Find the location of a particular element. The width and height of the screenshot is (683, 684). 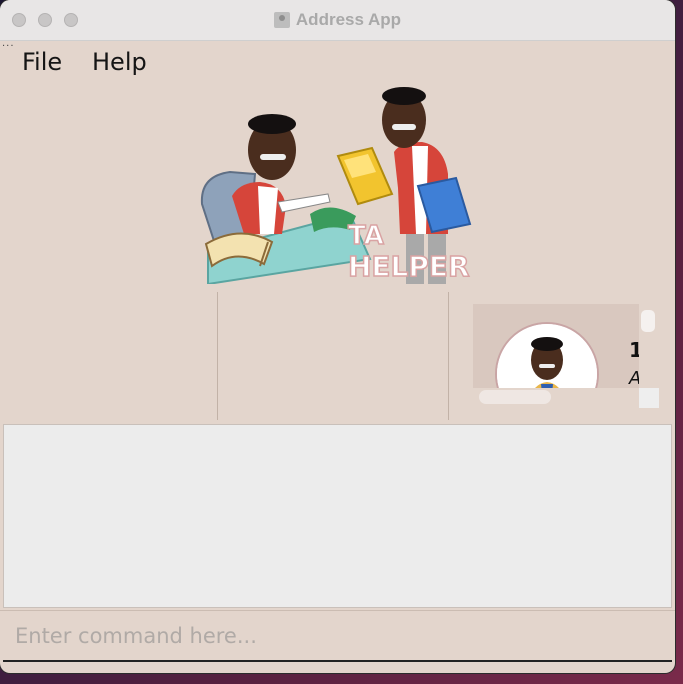

person-avatar is located at coordinates (547, 355).